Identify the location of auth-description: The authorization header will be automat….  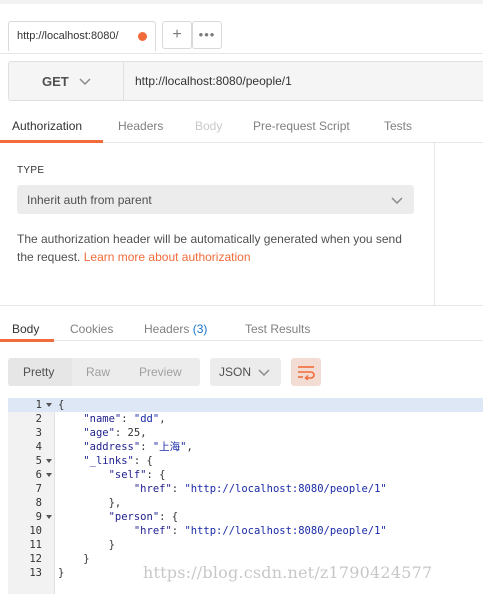
(217, 248).